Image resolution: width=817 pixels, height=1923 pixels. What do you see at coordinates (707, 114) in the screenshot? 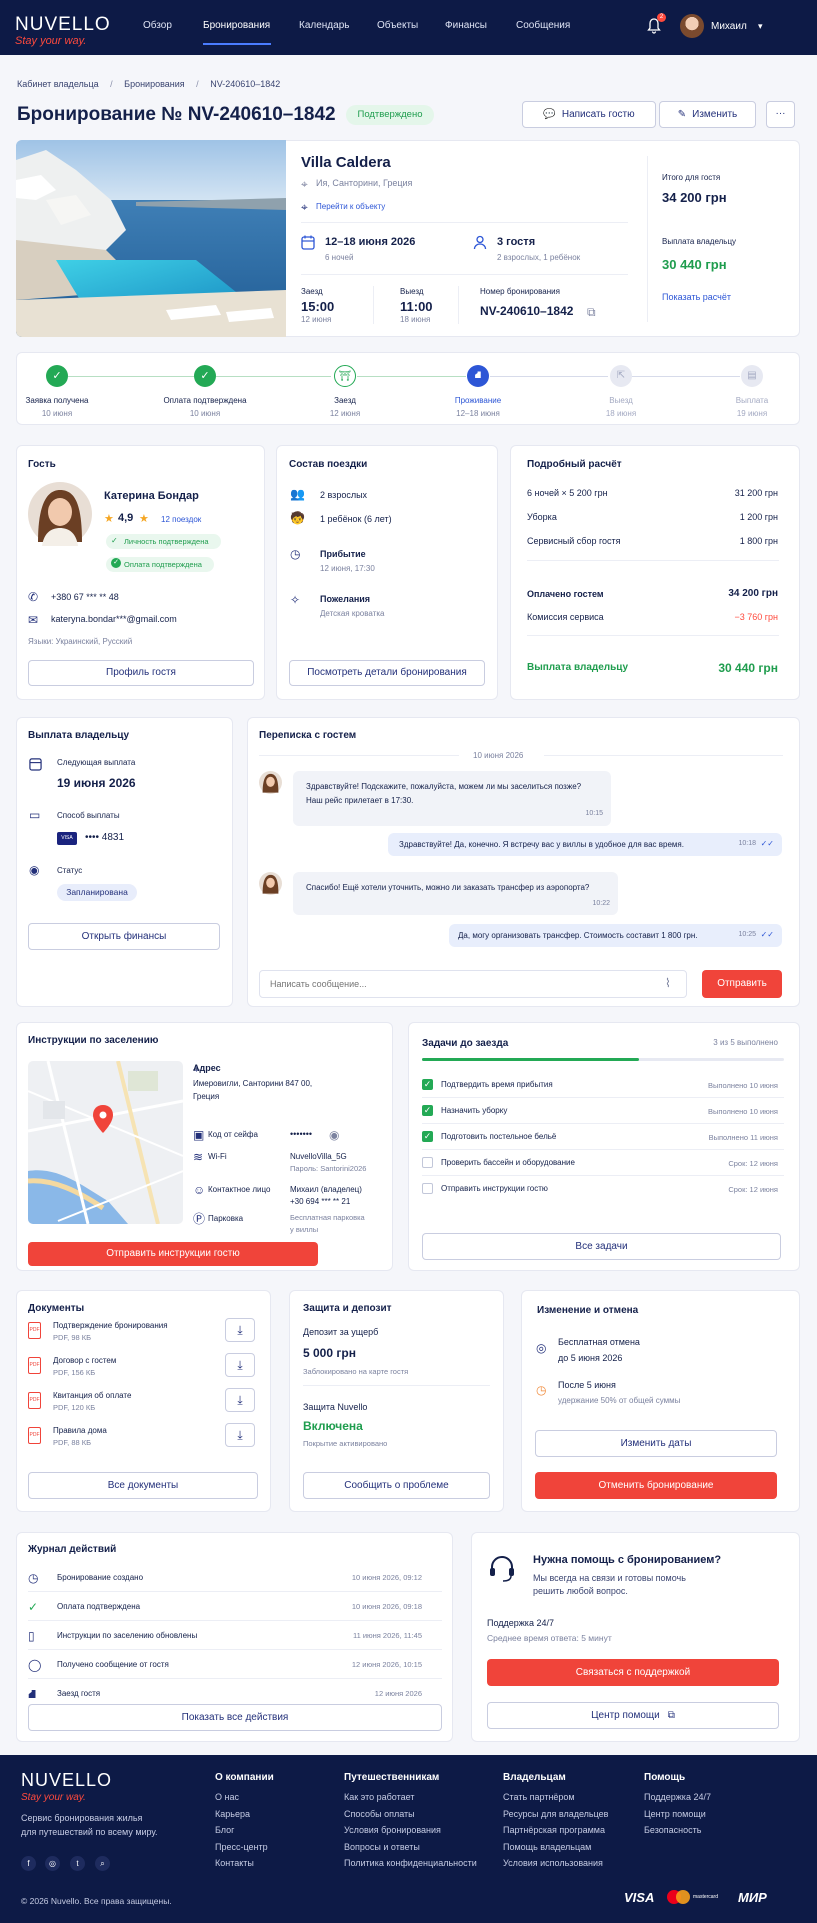
I see `edit-button: ✎ Изменить` at bounding box center [707, 114].